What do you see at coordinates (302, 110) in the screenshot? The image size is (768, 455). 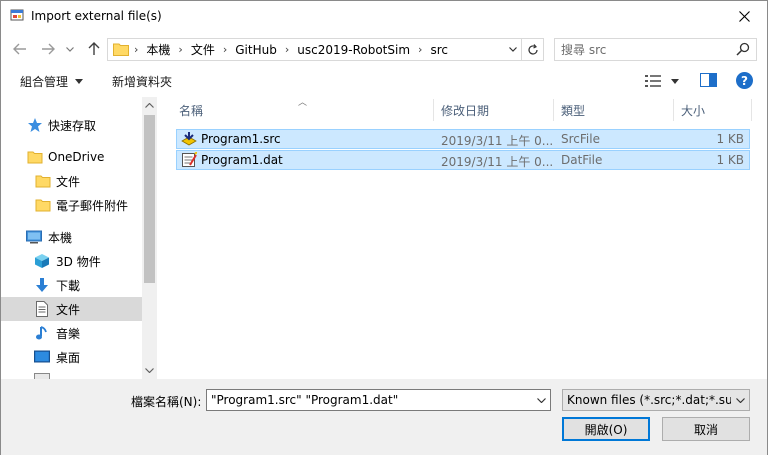 I see `column-header-name: ︿ 名稱` at bounding box center [302, 110].